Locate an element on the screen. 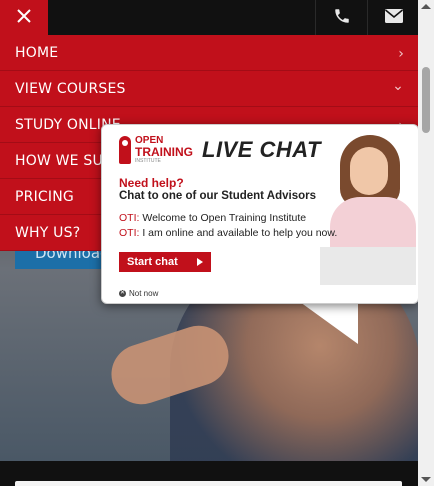  not-now-link: ✕ Not now is located at coordinates (138, 293).